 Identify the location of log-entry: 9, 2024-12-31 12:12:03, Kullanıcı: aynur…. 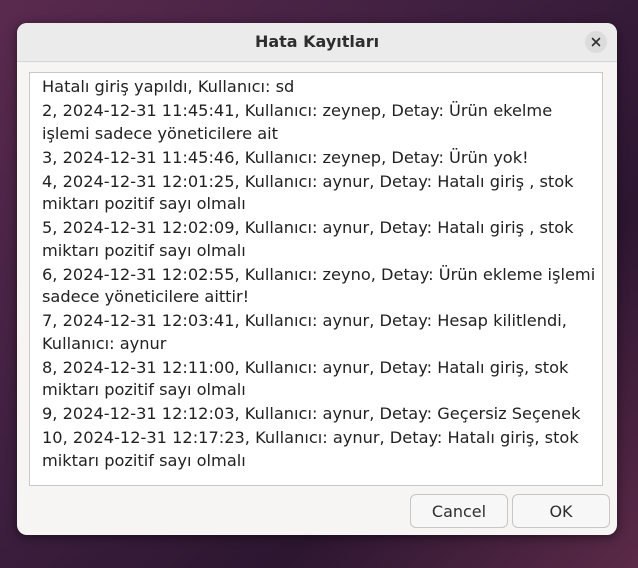
(317, 414).